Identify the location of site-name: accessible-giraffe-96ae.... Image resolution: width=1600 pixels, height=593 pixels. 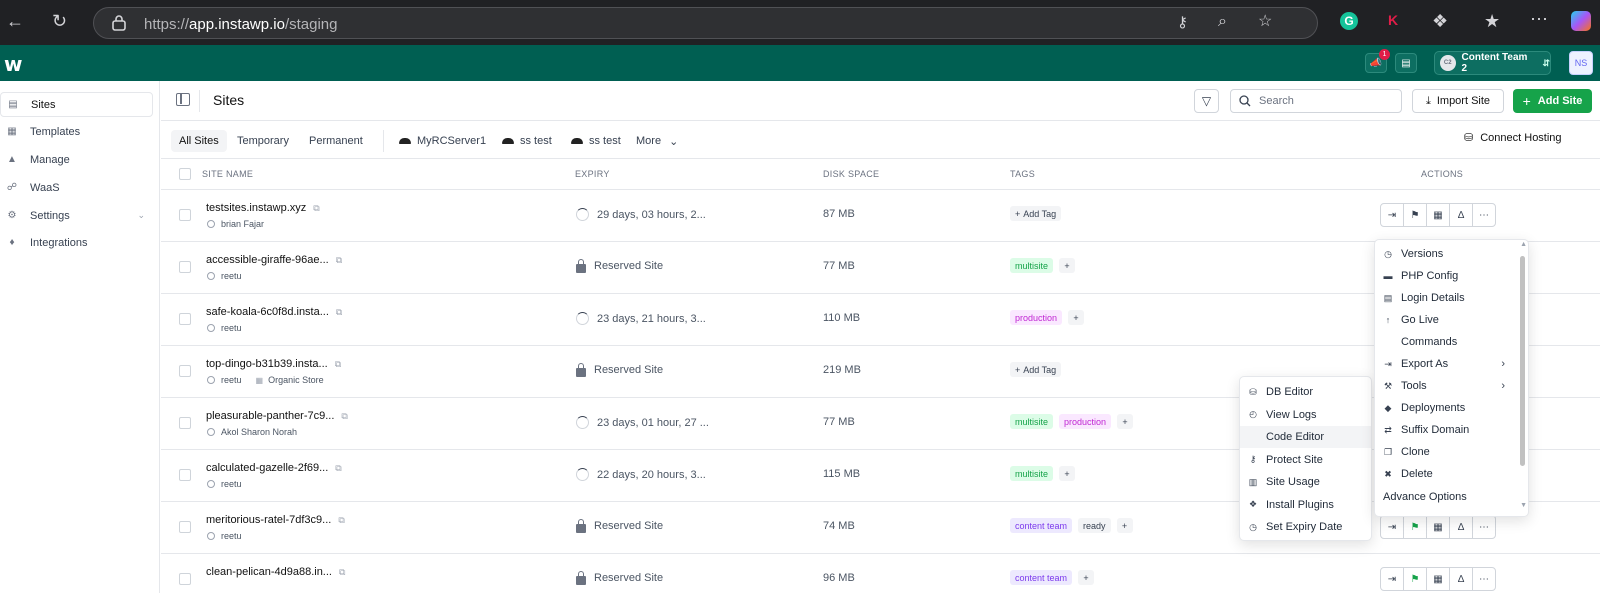
(267, 260).